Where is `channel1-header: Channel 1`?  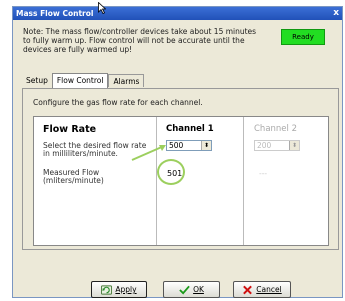
channel1-header: Channel 1 is located at coordinates (190, 129).